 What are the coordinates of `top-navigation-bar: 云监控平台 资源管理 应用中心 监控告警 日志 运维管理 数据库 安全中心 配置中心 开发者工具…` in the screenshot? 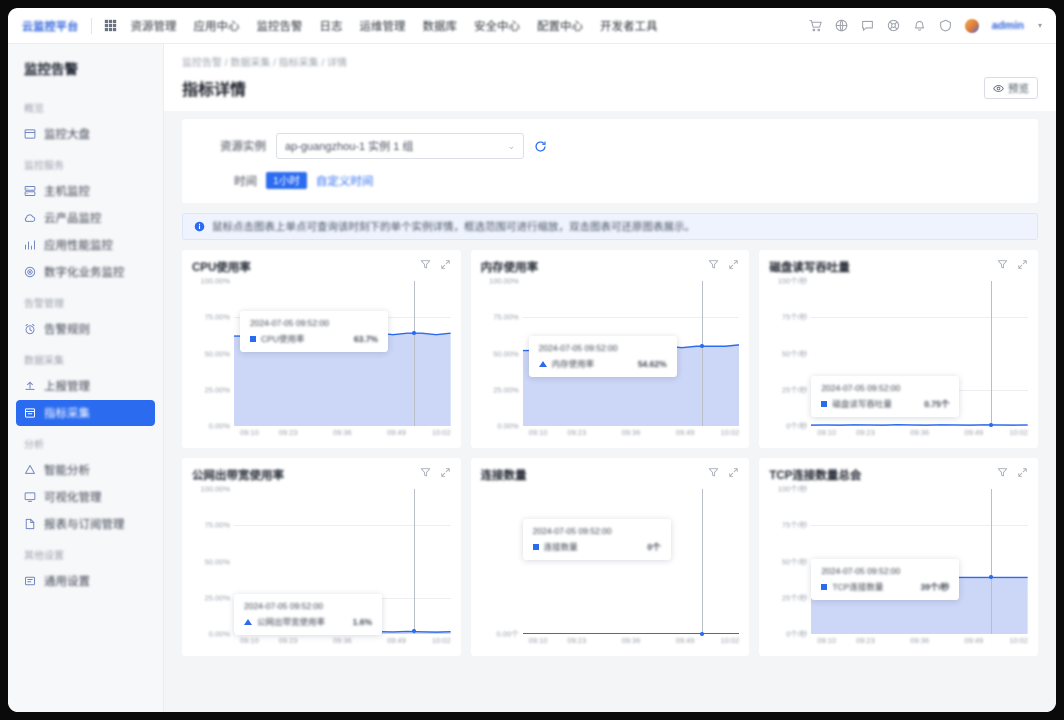 It's located at (532, 26).